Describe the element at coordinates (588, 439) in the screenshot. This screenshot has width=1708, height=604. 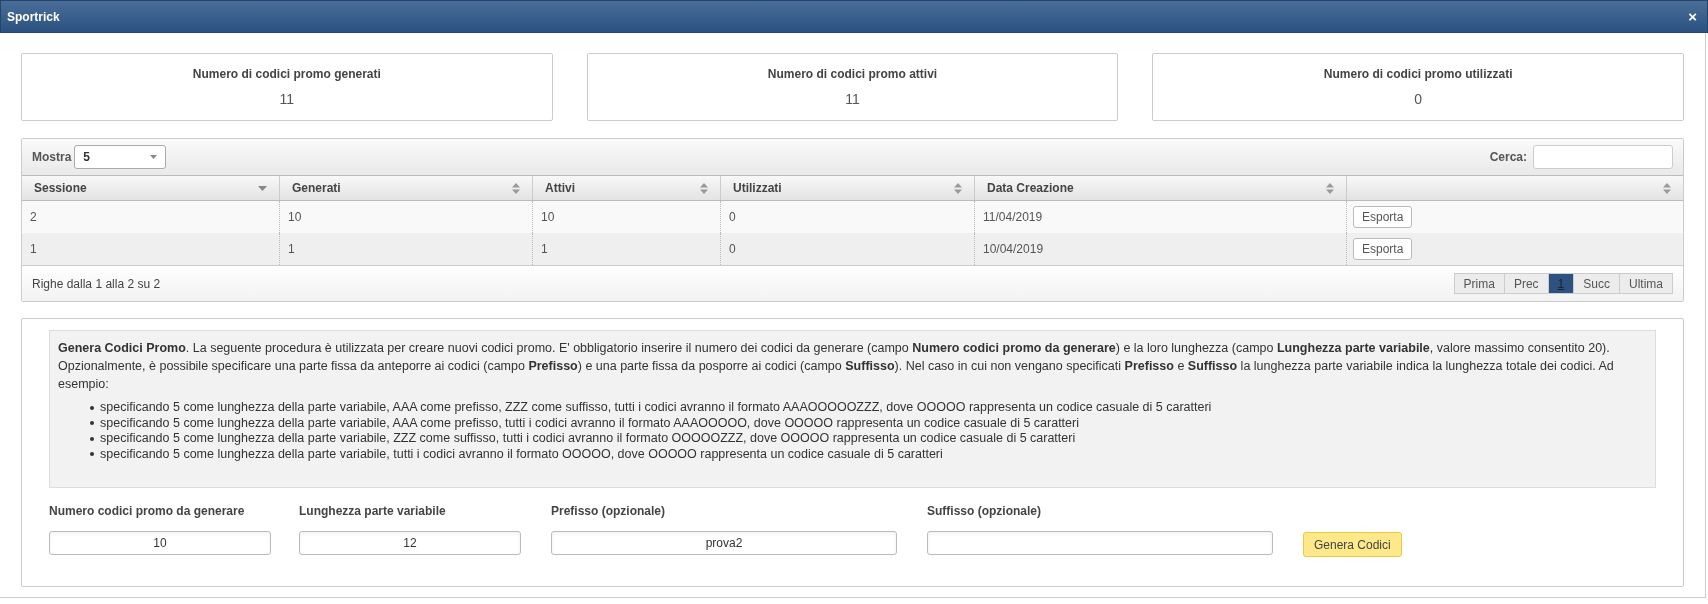
I see `example-text: specificando 5 come lunghezza della parte variabile, ZZZ come suffisso, tutti i codici avranno il formato OOOOOZZZ, dove OOOOO rappresenta un codice casuale di 5 caratteri` at that location.